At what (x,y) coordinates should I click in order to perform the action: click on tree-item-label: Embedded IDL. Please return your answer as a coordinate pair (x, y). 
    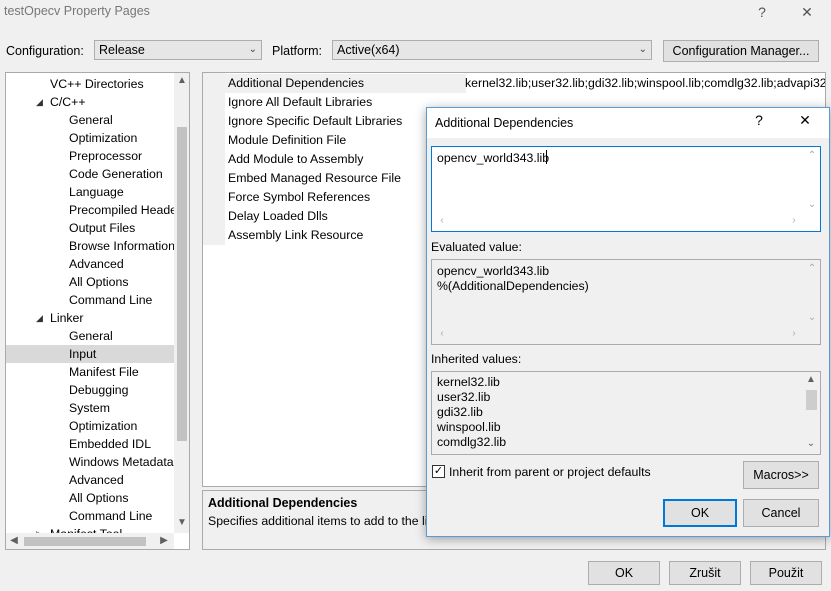
    Looking at the image, I should click on (110, 444).